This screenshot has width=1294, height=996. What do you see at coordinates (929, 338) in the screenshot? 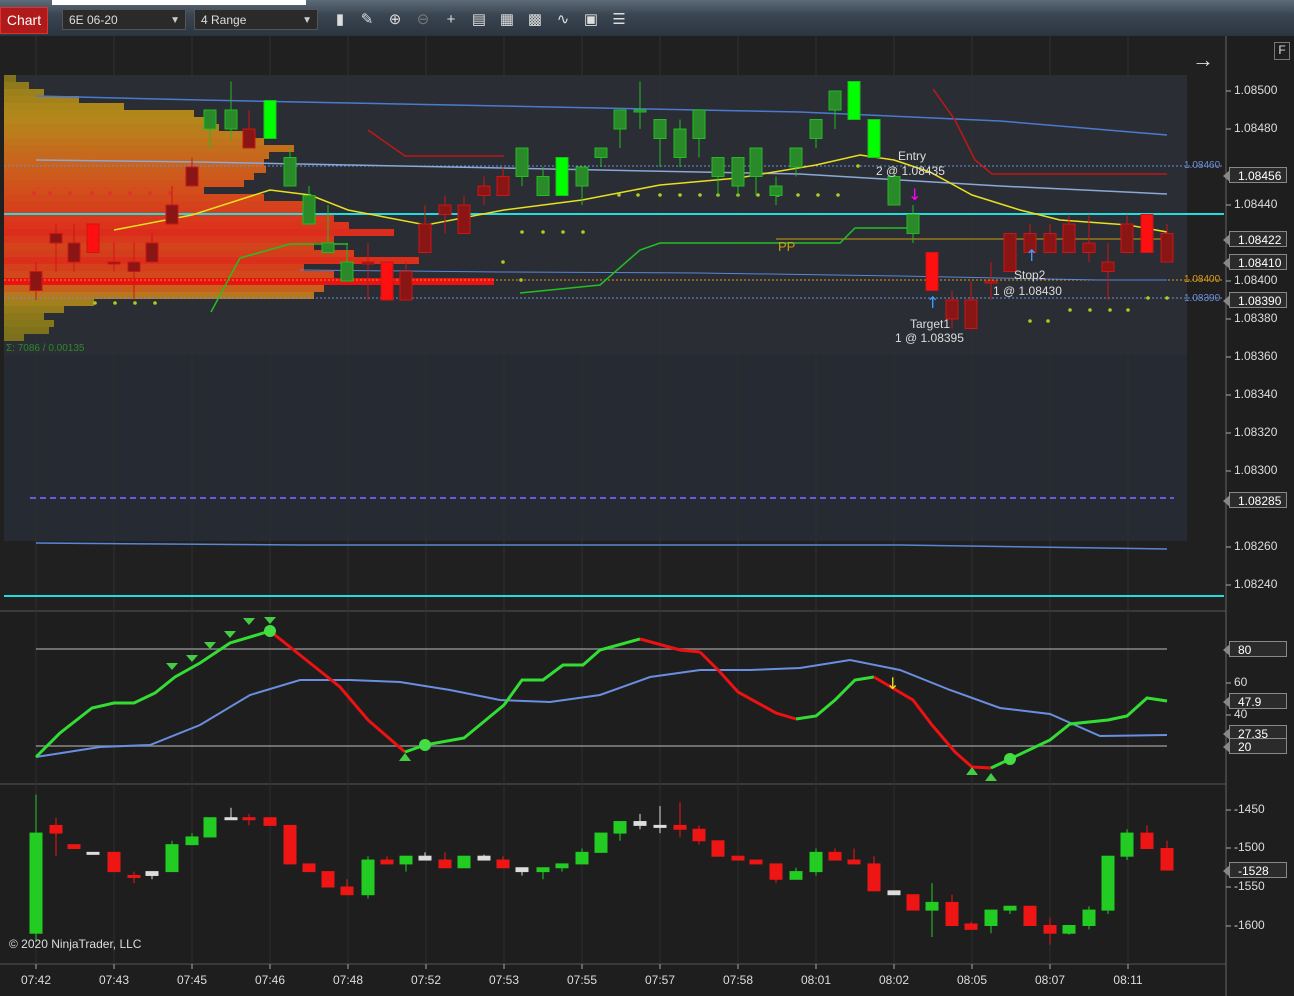
I see `target-order-detail: 1 @ 1.08395` at bounding box center [929, 338].